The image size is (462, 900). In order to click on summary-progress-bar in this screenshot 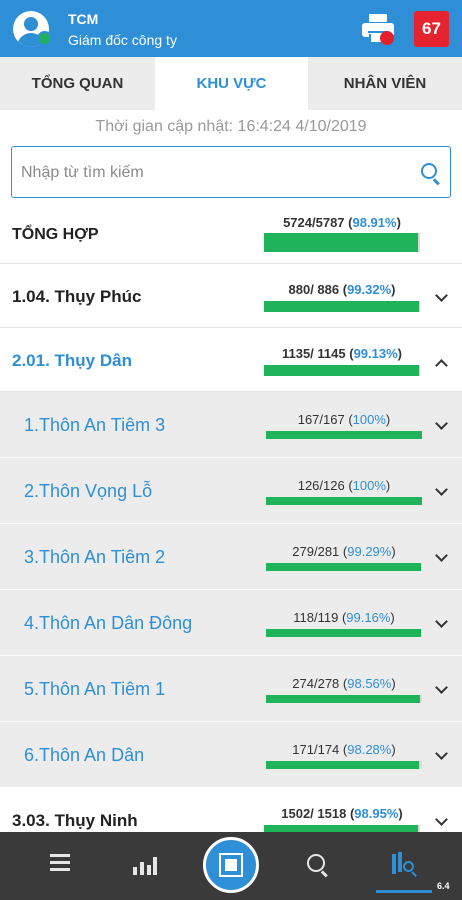, I will do `click(342, 242)`.